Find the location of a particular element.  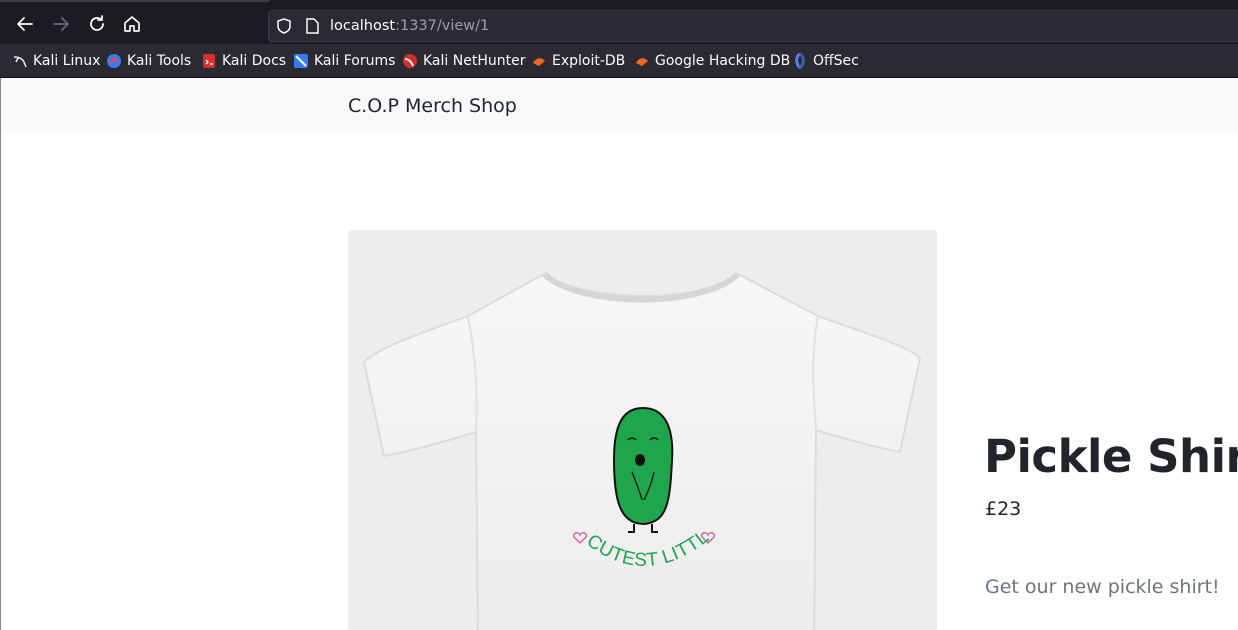

reload-icon is located at coordinates (97, 23).